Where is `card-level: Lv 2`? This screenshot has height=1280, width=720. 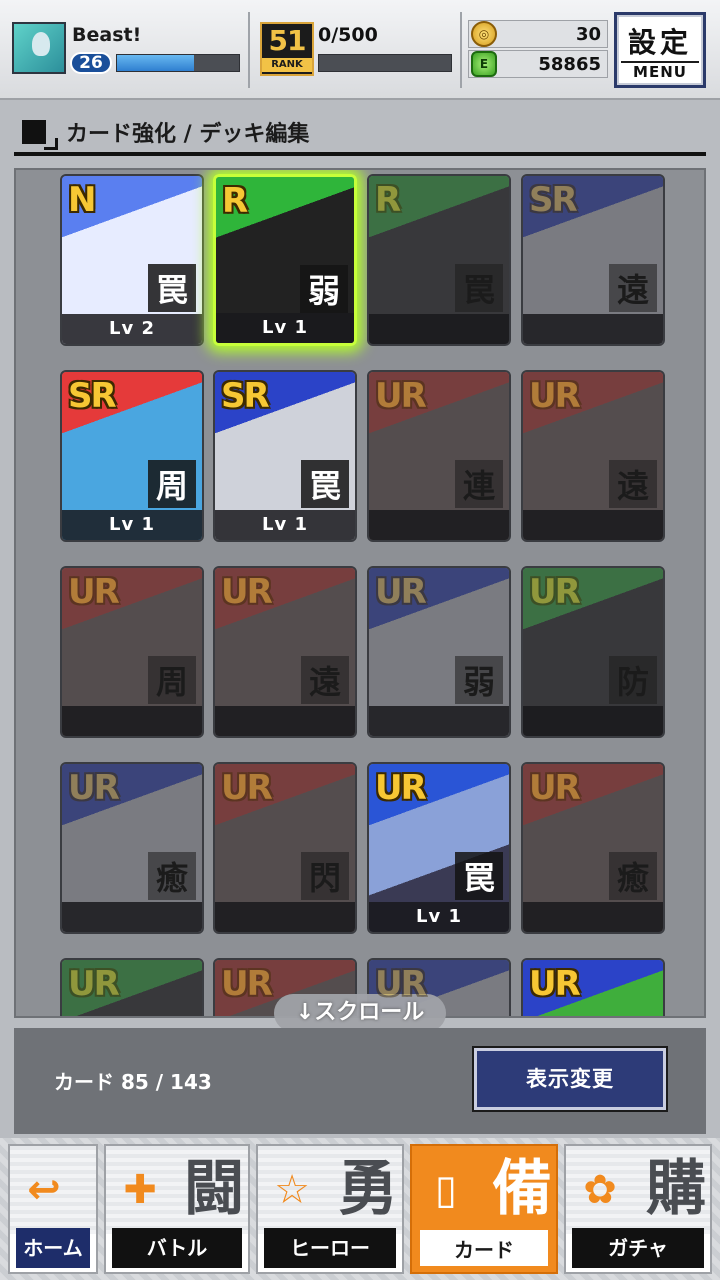
card-level: Lv 2 is located at coordinates (132, 329).